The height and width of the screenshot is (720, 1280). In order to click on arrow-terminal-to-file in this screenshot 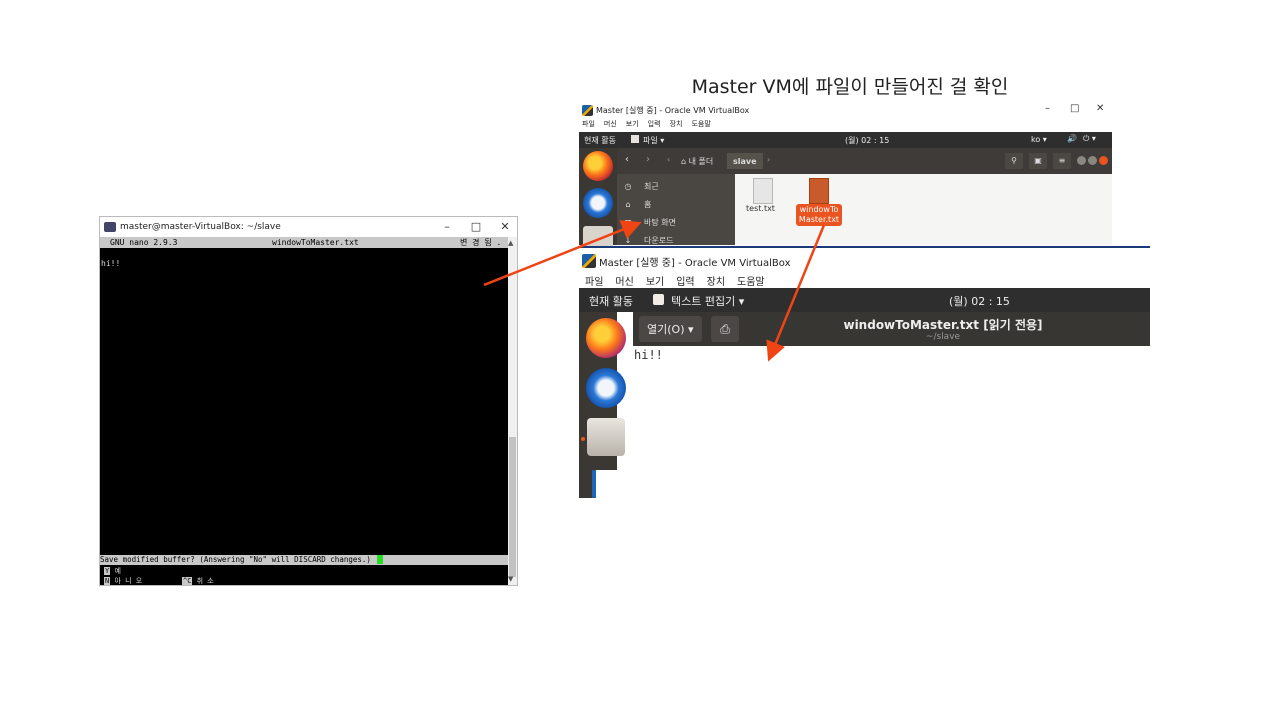, I will do `click(562, 253)`.